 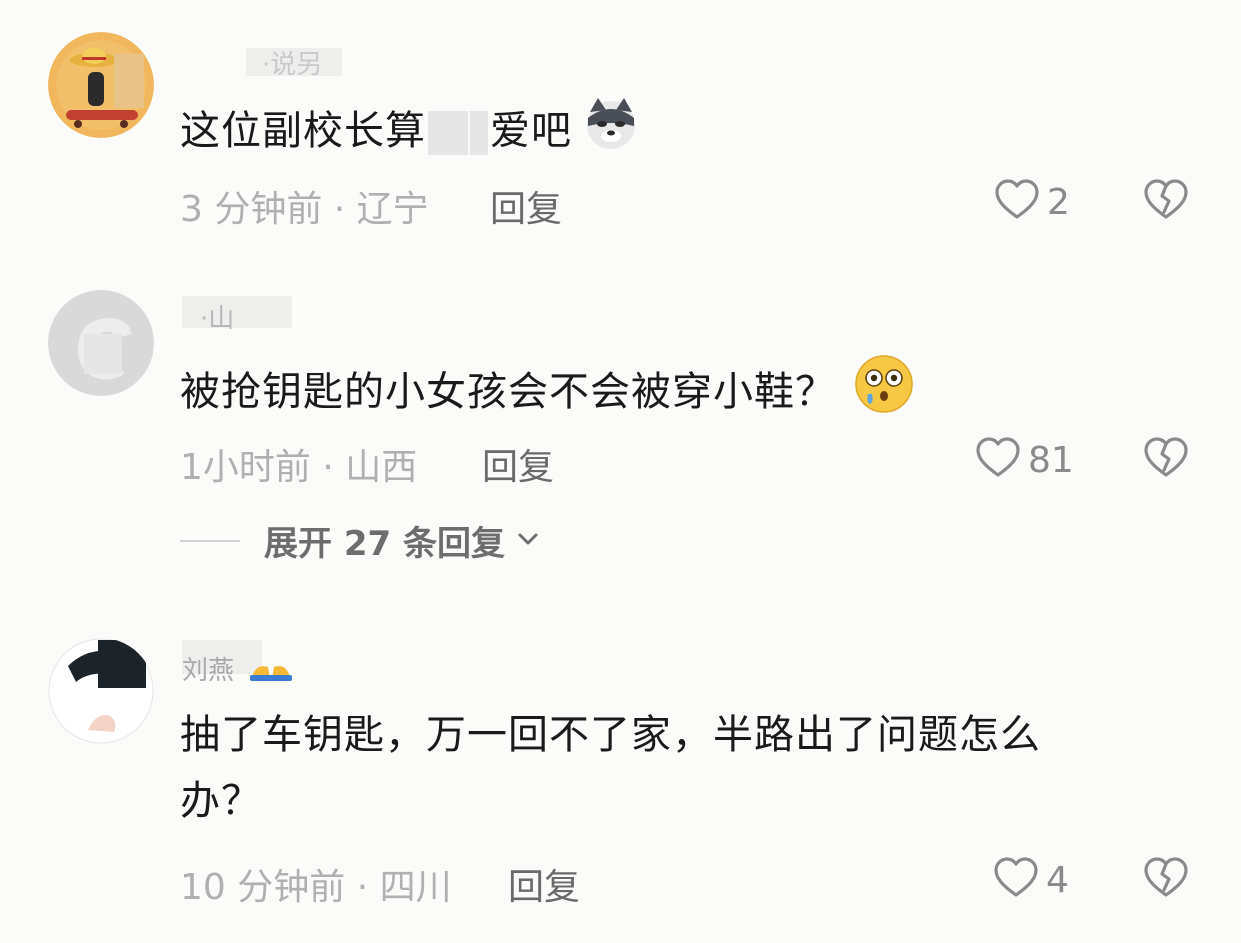 I want to click on comment-text-line-2: 办？, so click(x=221, y=801).